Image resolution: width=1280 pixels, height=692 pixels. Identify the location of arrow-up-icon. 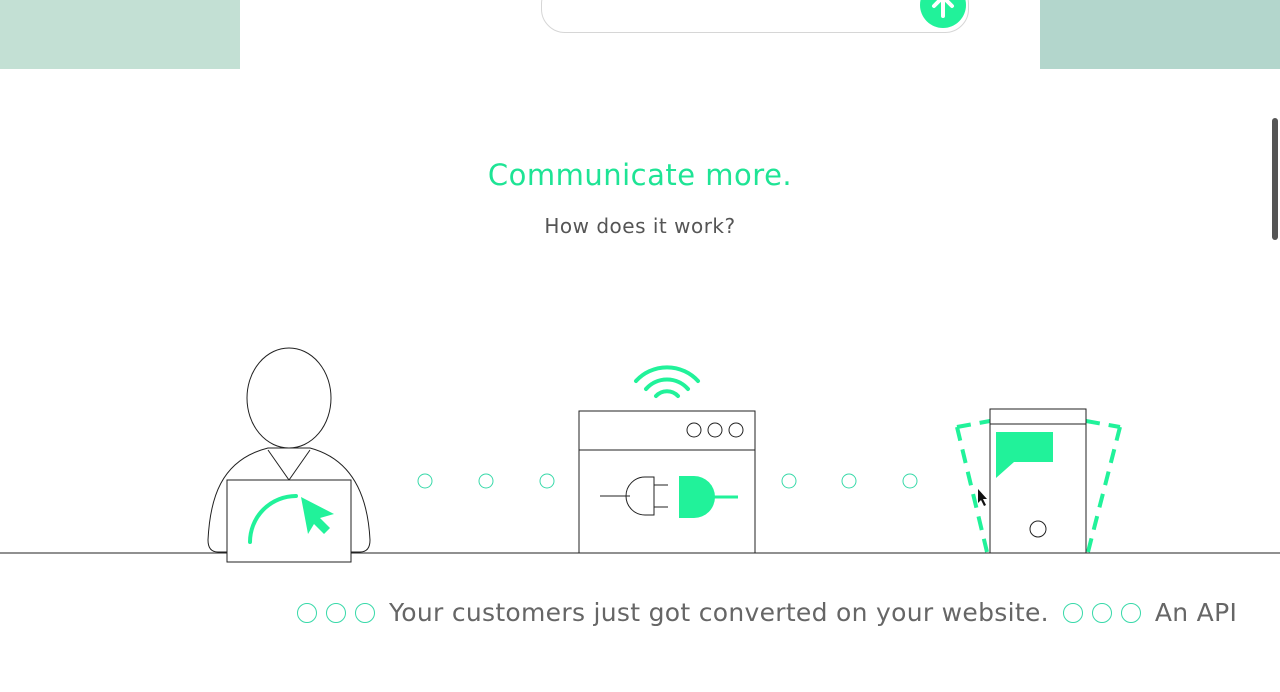
(943, 9).